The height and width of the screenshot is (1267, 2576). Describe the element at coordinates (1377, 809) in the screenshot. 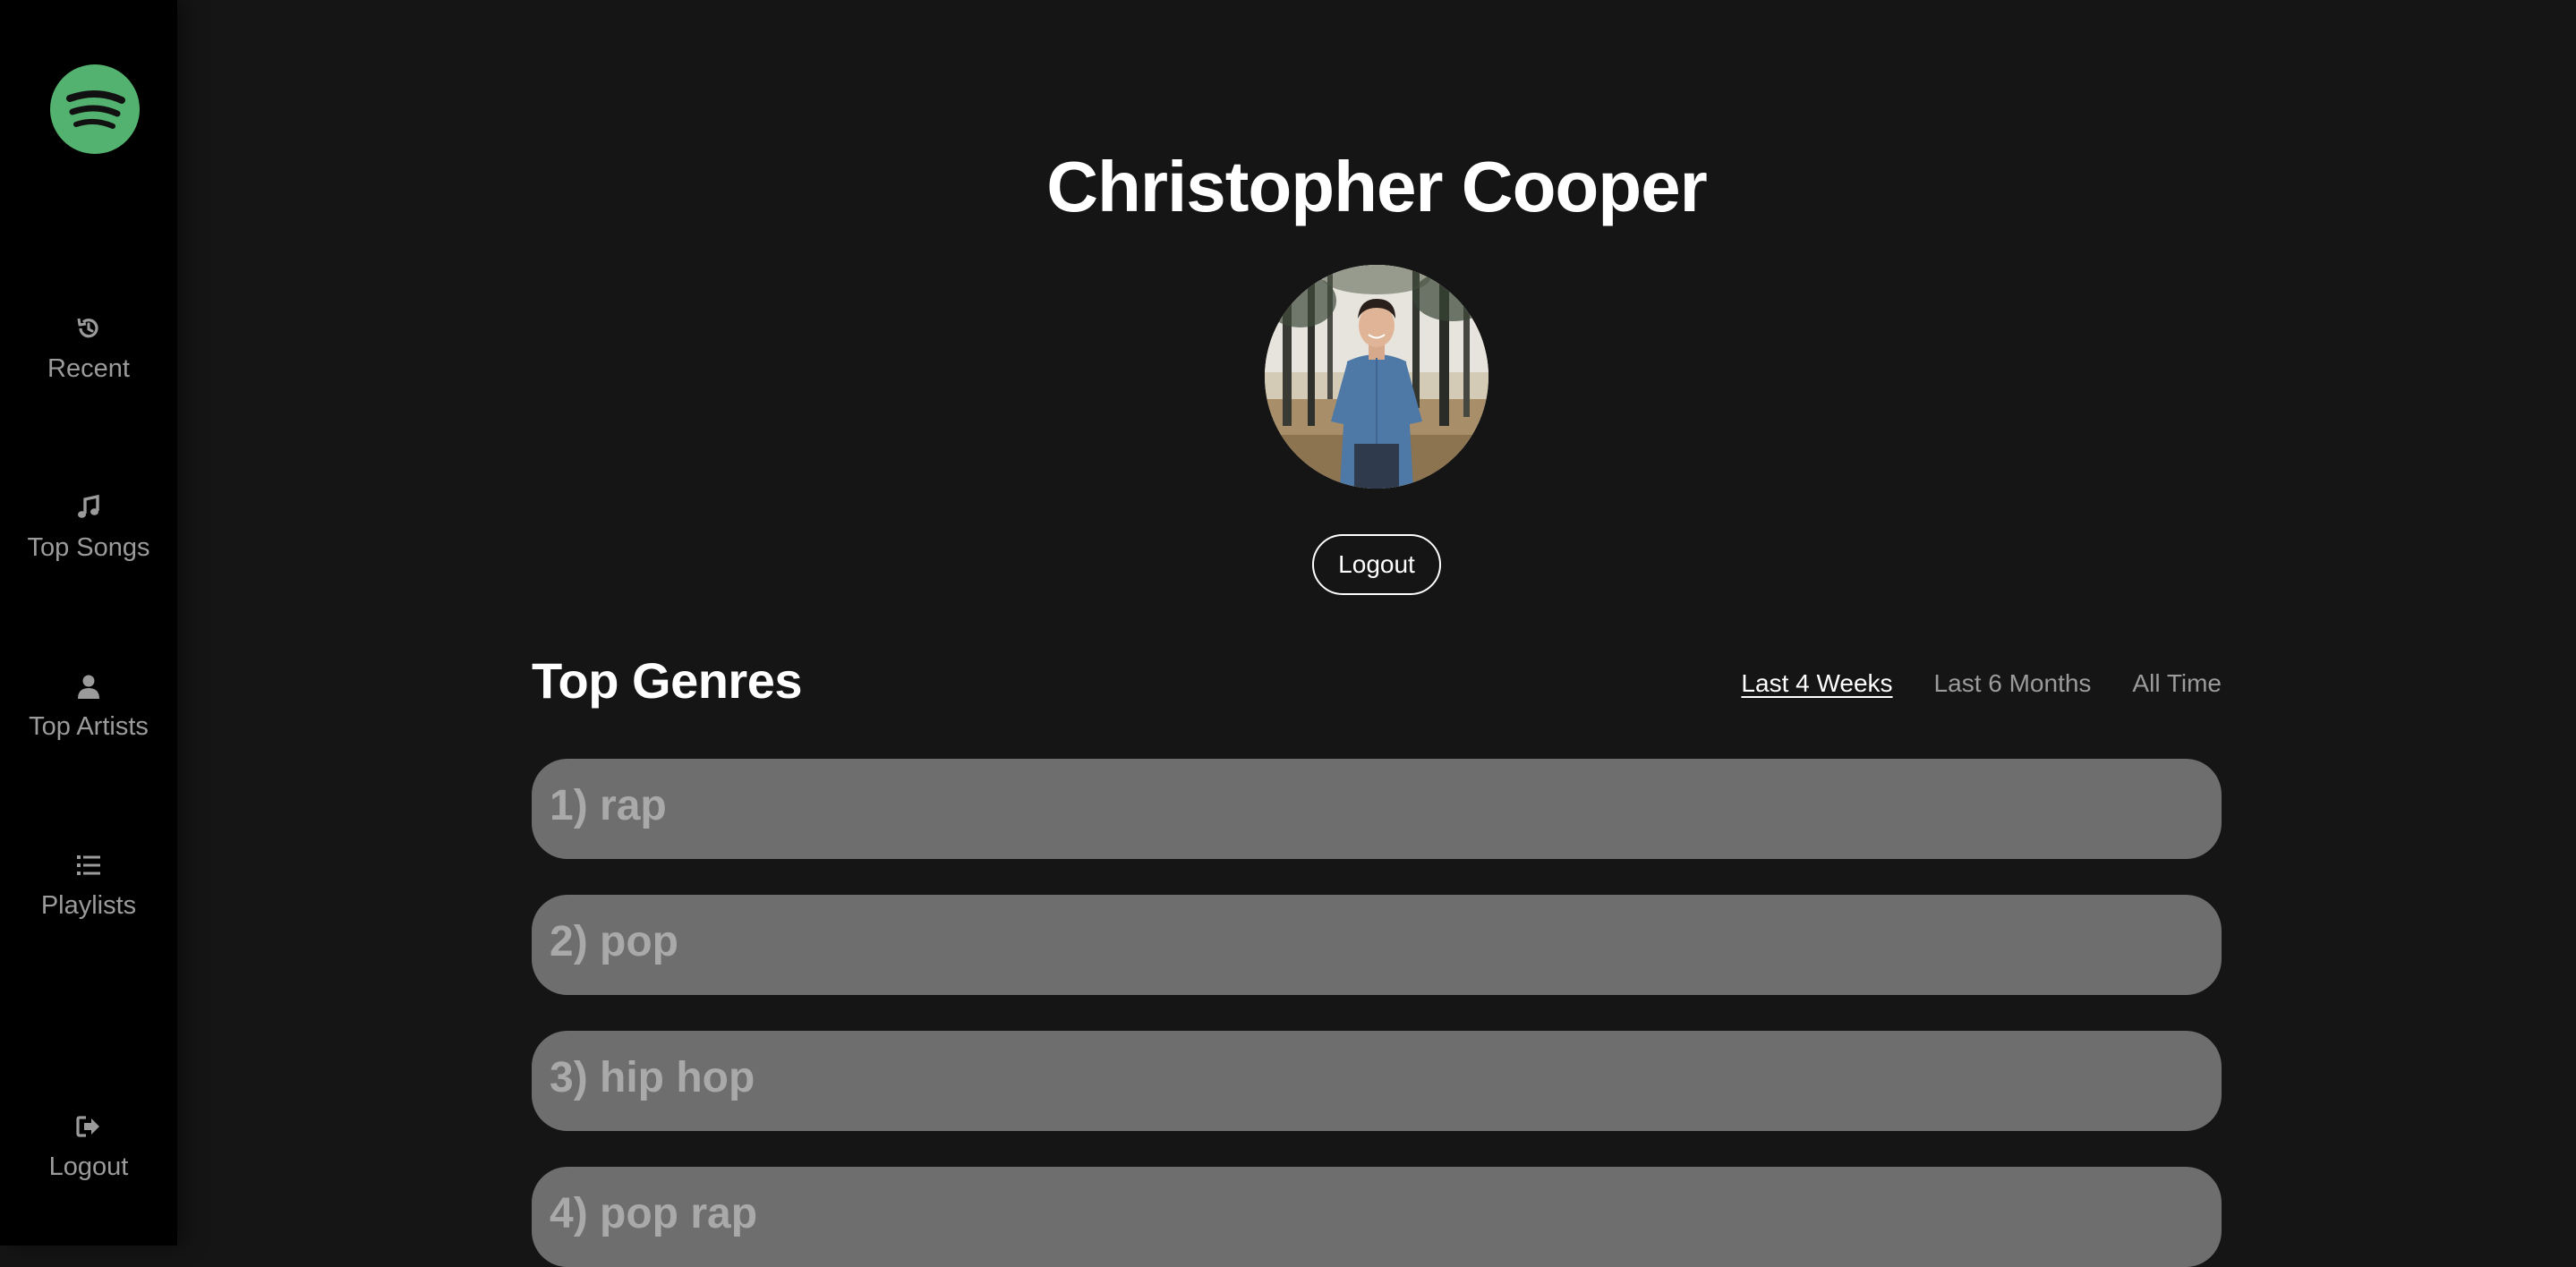

I see `genre-item: 1) rap` at that location.